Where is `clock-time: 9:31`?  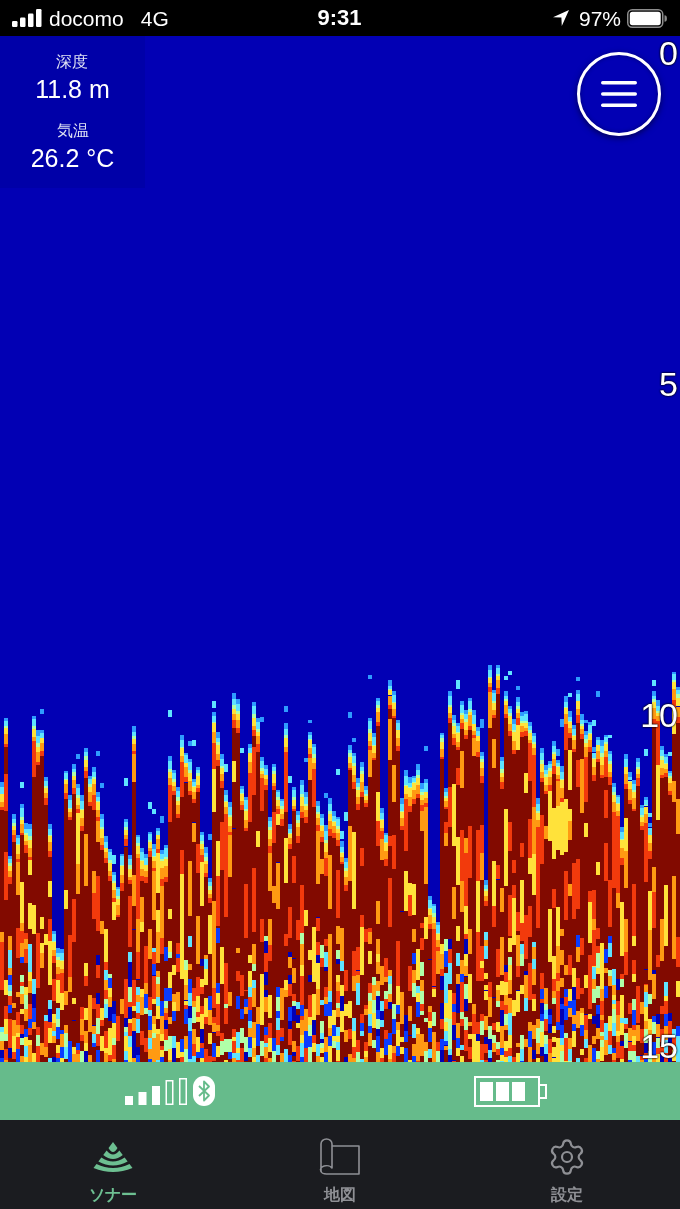 clock-time: 9:31 is located at coordinates (339, 18).